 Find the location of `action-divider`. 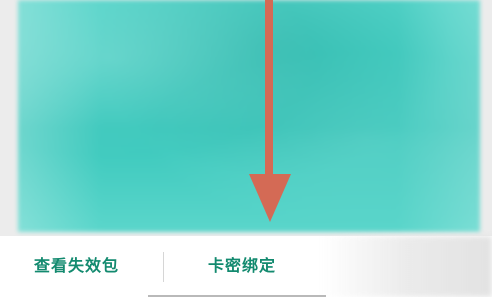

action-divider is located at coordinates (163, 267).